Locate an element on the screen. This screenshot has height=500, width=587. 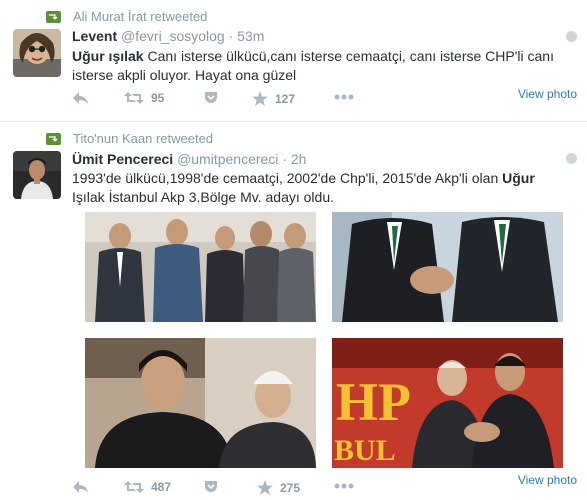
author-name: Levent is located at coordinates (94, 36).